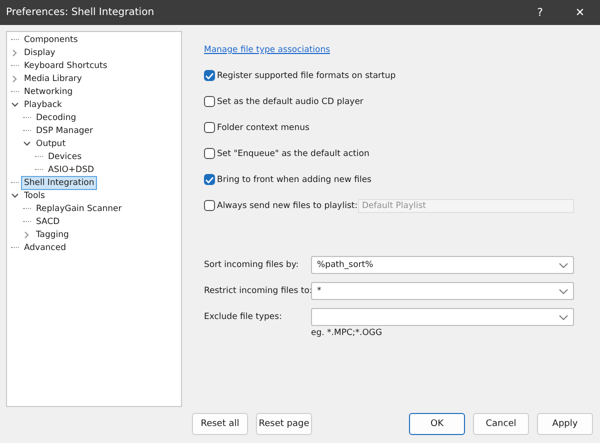 This screenshot has width=600, height=443. What do you see at coordinates (347, 333) in the screenshot?
I see `hint-text: eg. *.MPC;*.OGG` at bounding box center [347, 333].